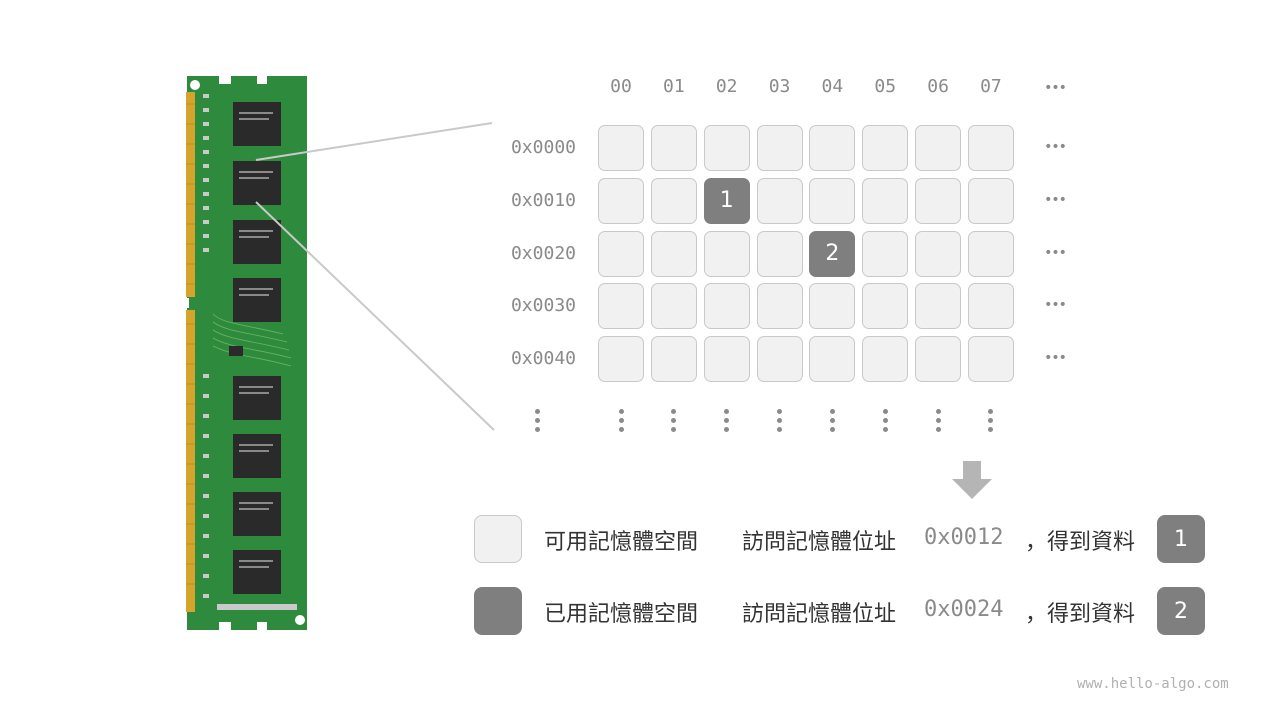 The image size is (1280, 720). I want to click on access-result-value: 2, so click(1181, 611).